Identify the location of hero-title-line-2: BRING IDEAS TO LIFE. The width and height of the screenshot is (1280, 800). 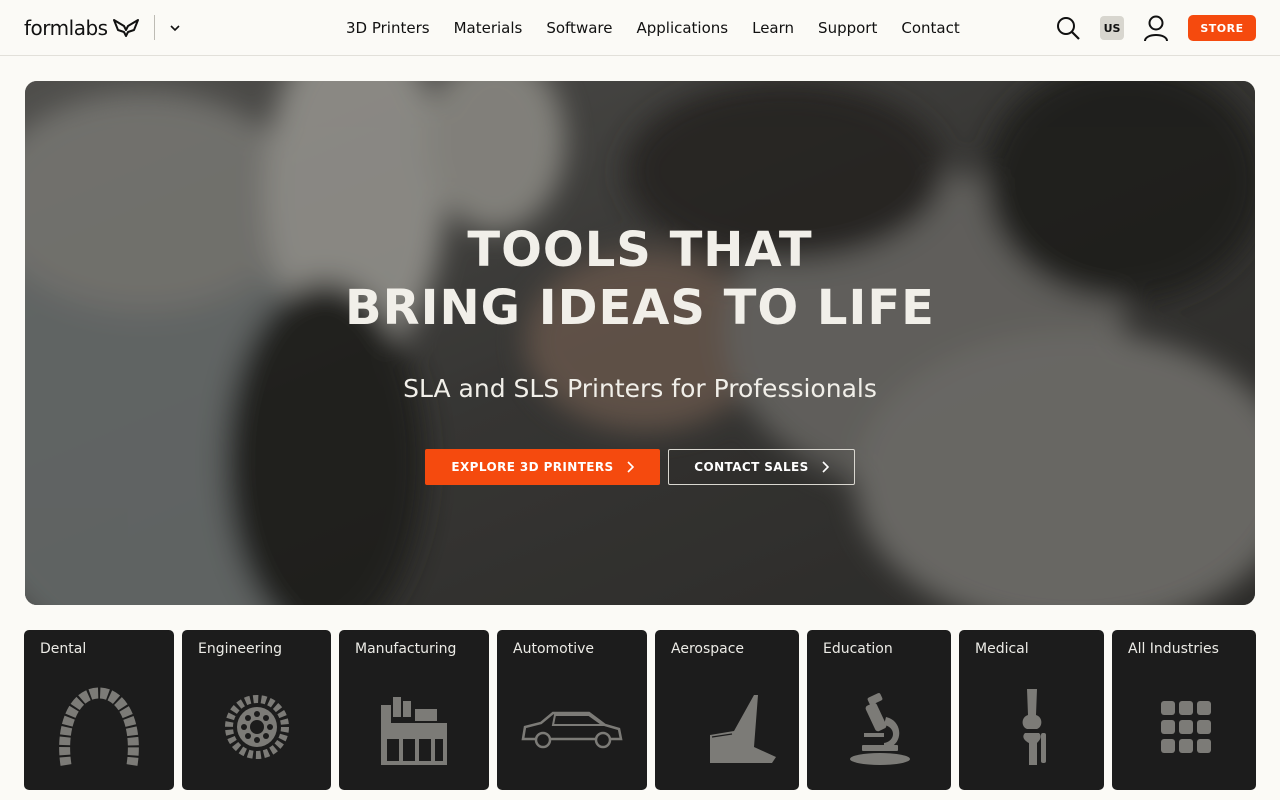
(640, 308).